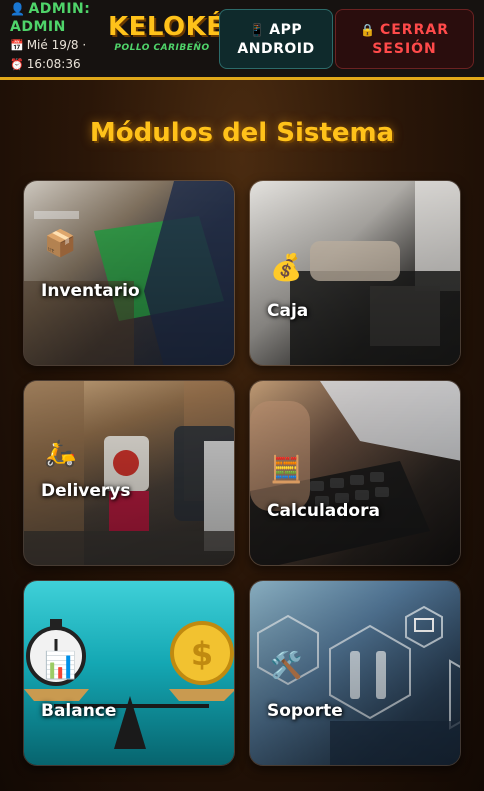 This screenshot has width=484, height=791. Describe the element at coordinates (86, 491) in the screenshot. I see `module-label: Deliverys` at that location.